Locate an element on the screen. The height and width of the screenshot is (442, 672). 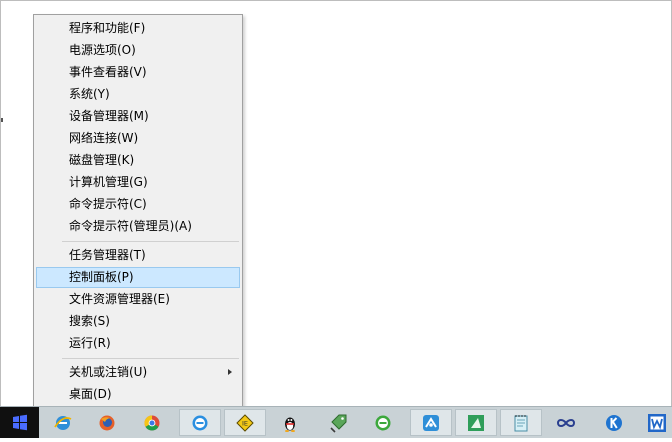
firefox-icon is located at coordinates (107, 422).